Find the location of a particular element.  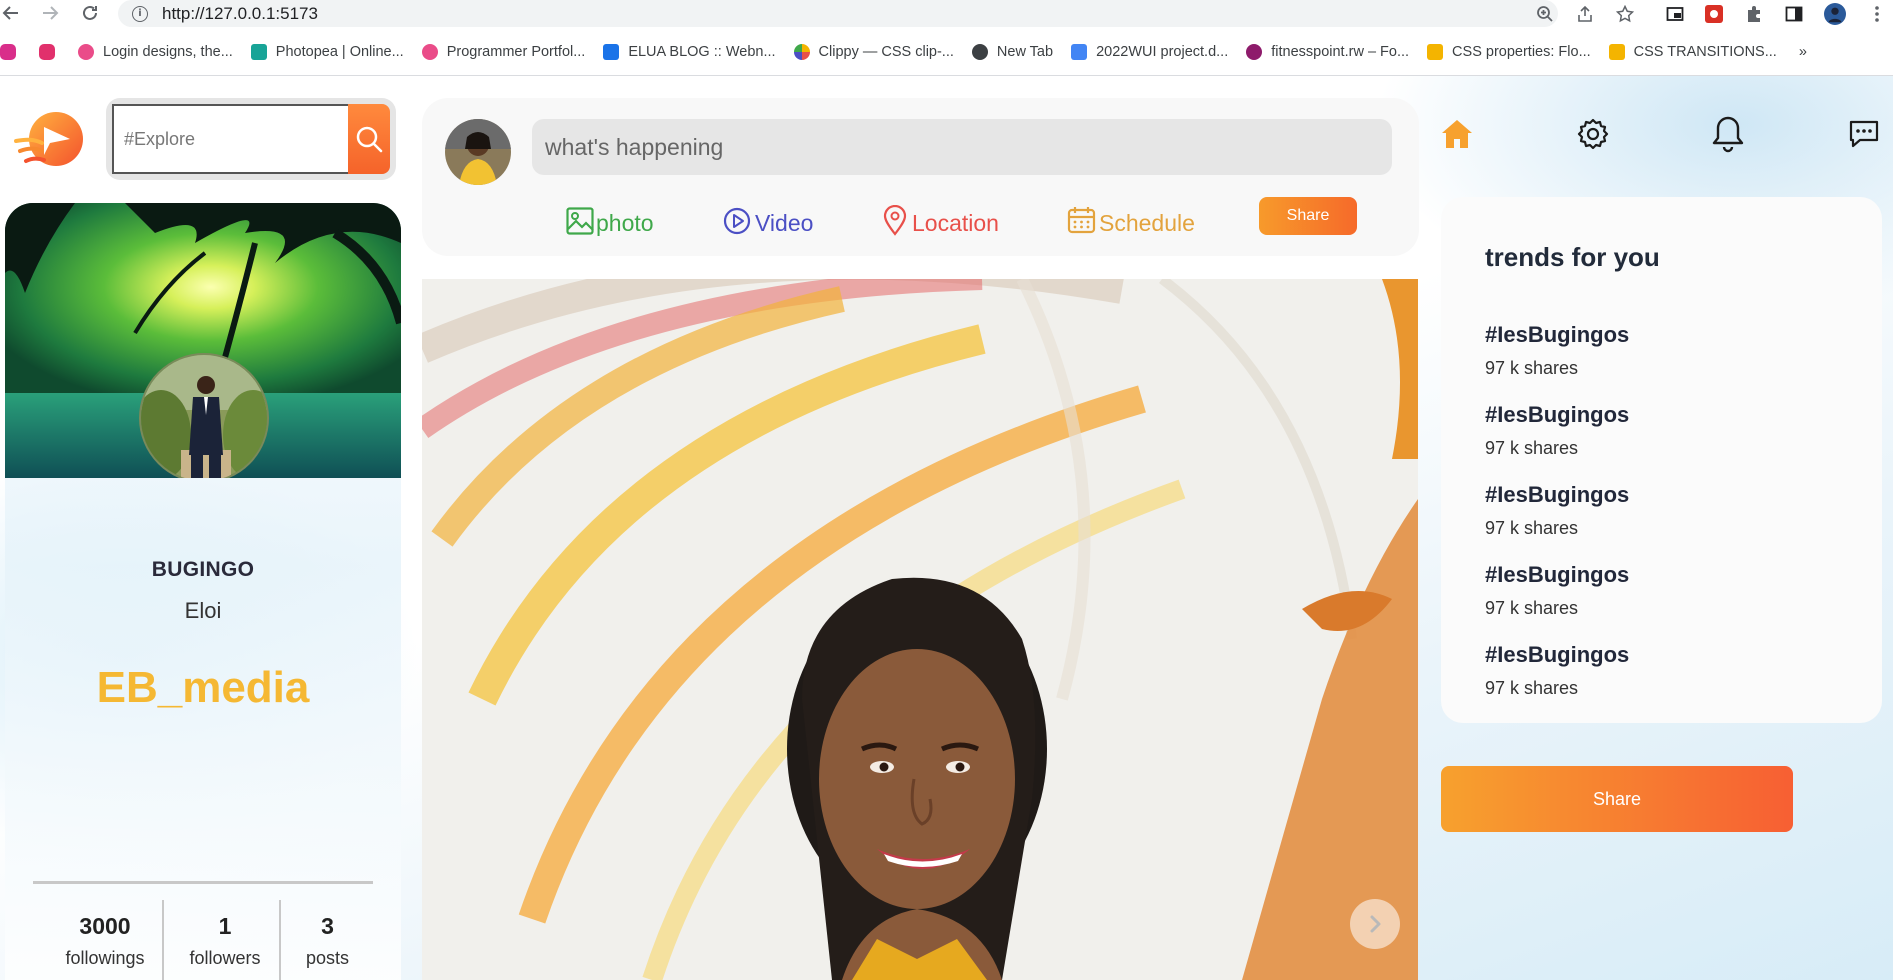

search-button is located at coordinates (369, 139).